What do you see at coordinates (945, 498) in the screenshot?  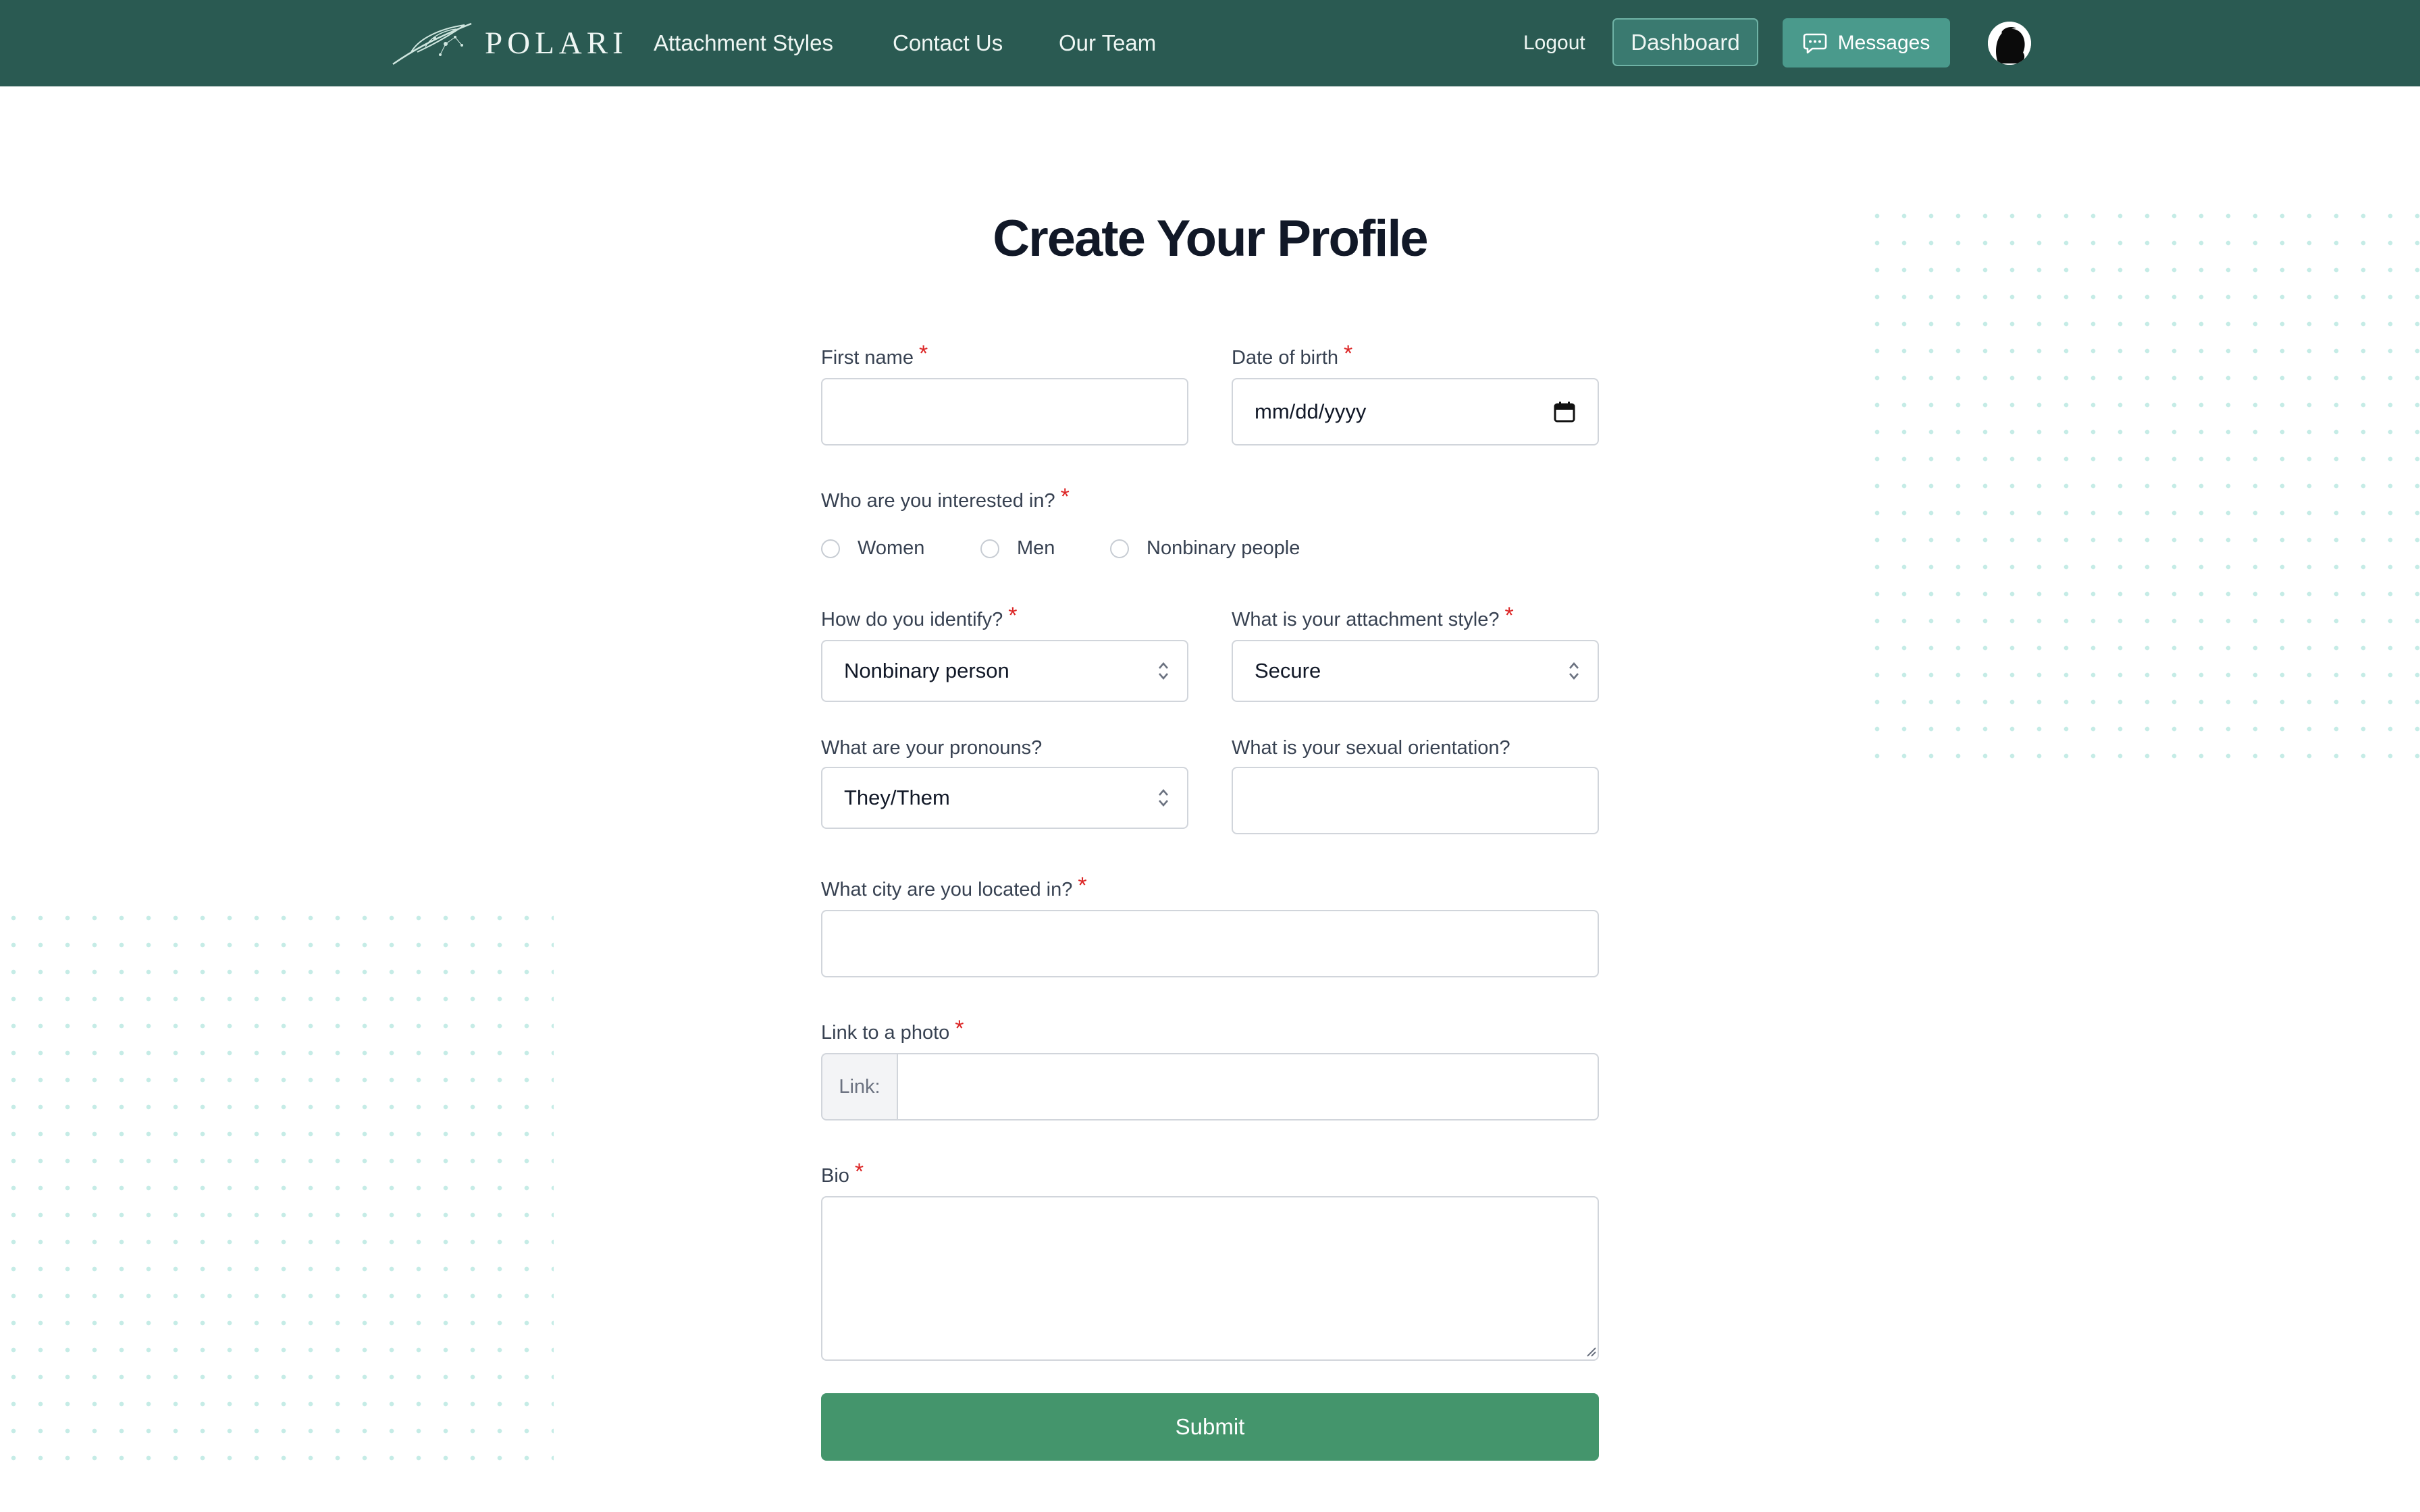 I see `interested-label: Who are you interested in? *` at bounding box center [945, 498].